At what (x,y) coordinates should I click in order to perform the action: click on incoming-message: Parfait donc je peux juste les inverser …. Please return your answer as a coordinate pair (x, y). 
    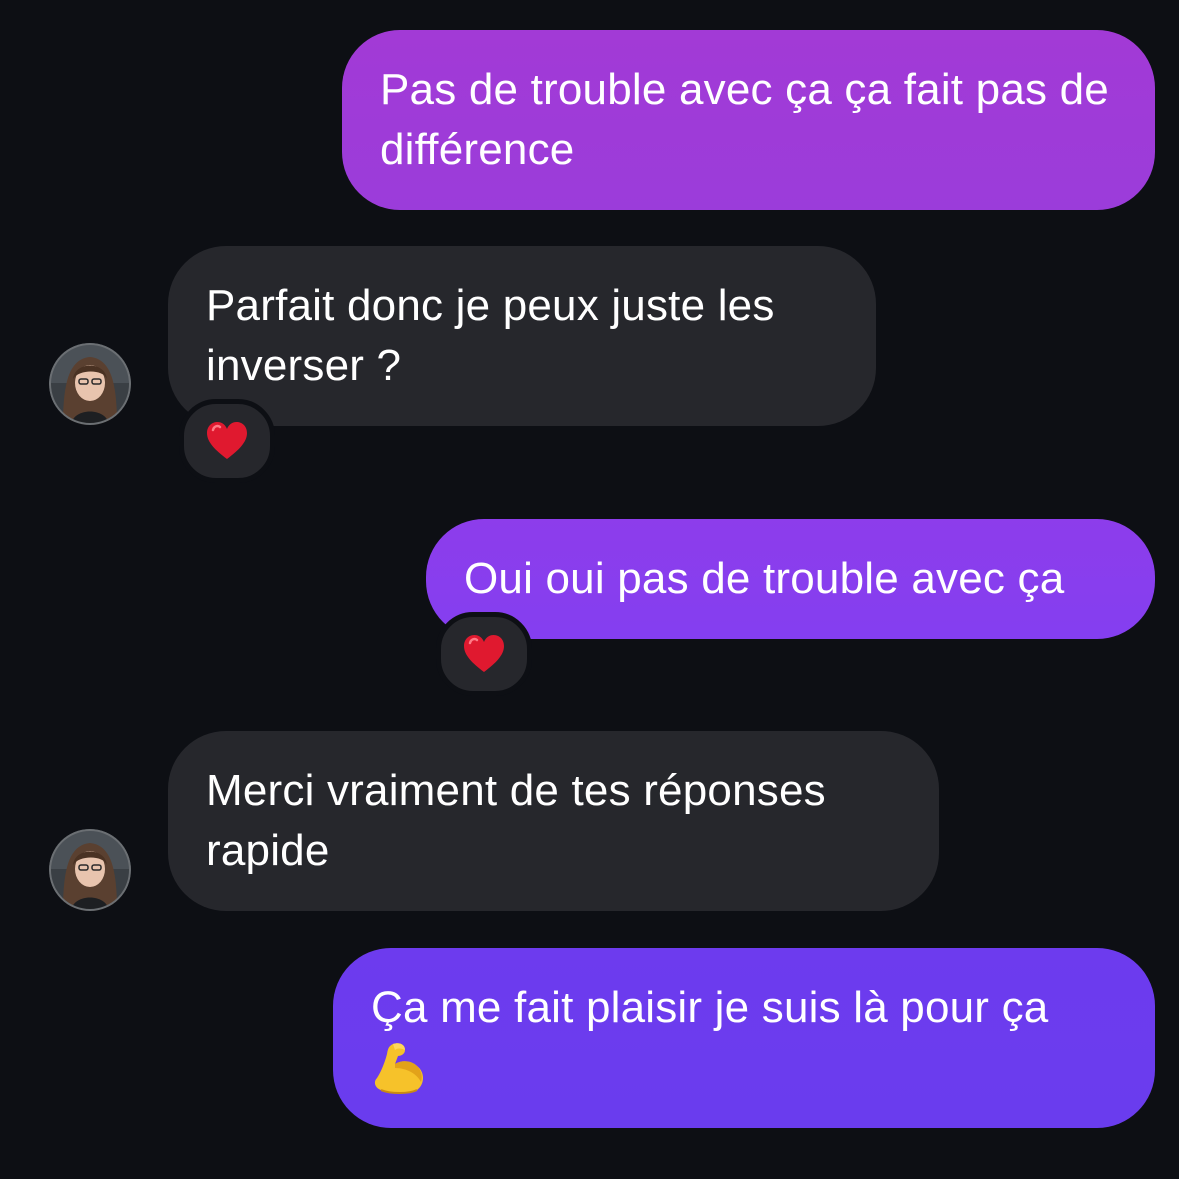
    Looking at the image, I should click on (522, 336).